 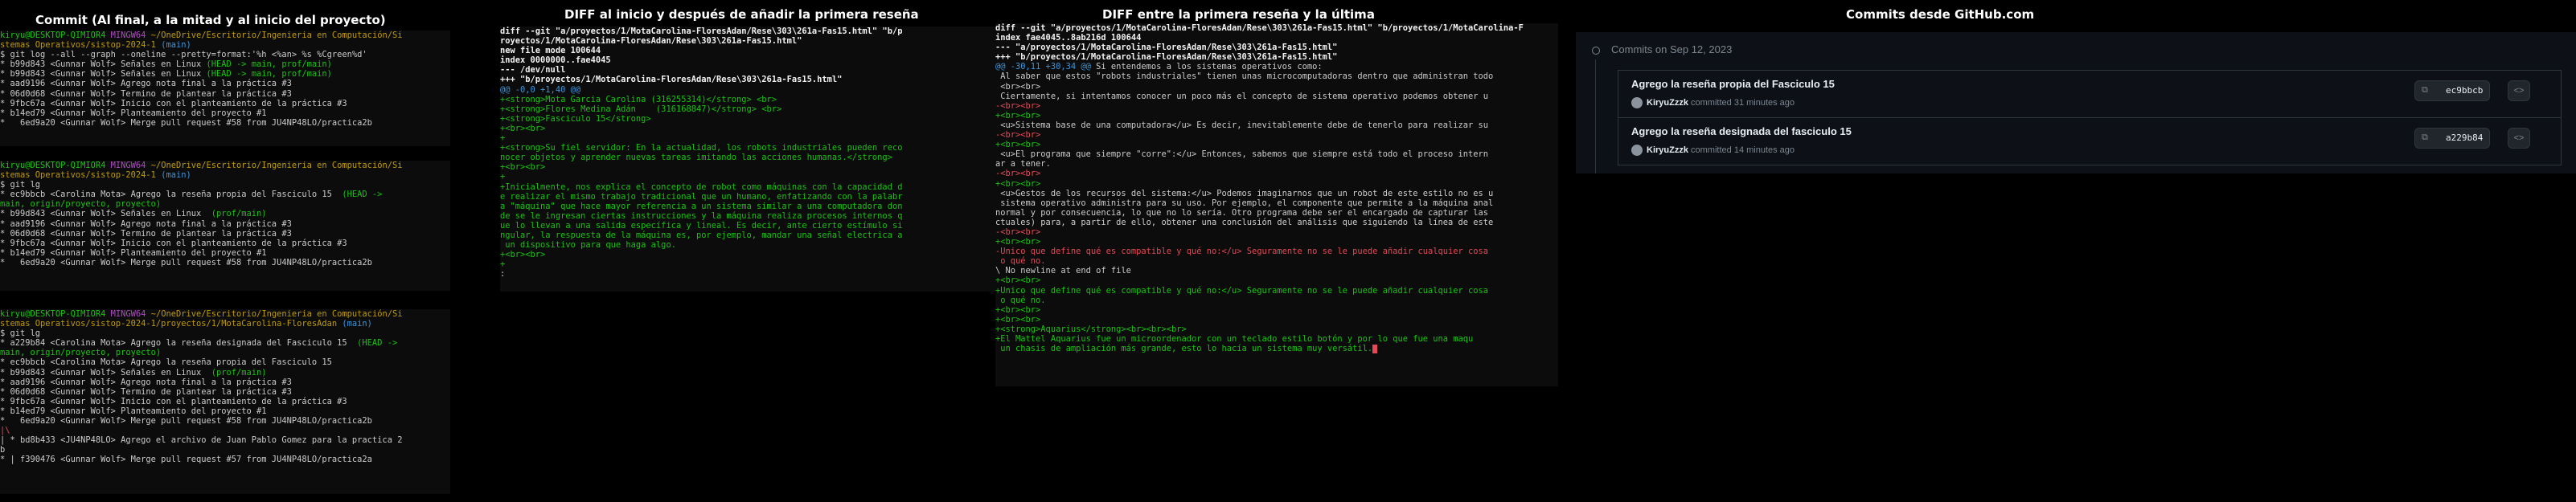 I want to click on copy-sha-button: ⧉ ec9bbcb, so click(x=2452, y=91).